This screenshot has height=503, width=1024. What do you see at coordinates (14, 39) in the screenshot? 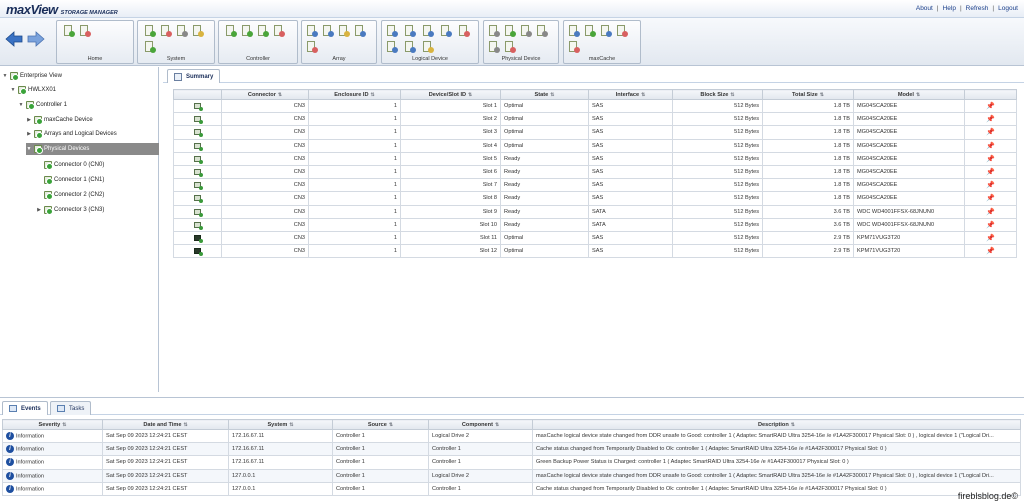
I see `back-arrow-icon` at bounding box center [14, 39].